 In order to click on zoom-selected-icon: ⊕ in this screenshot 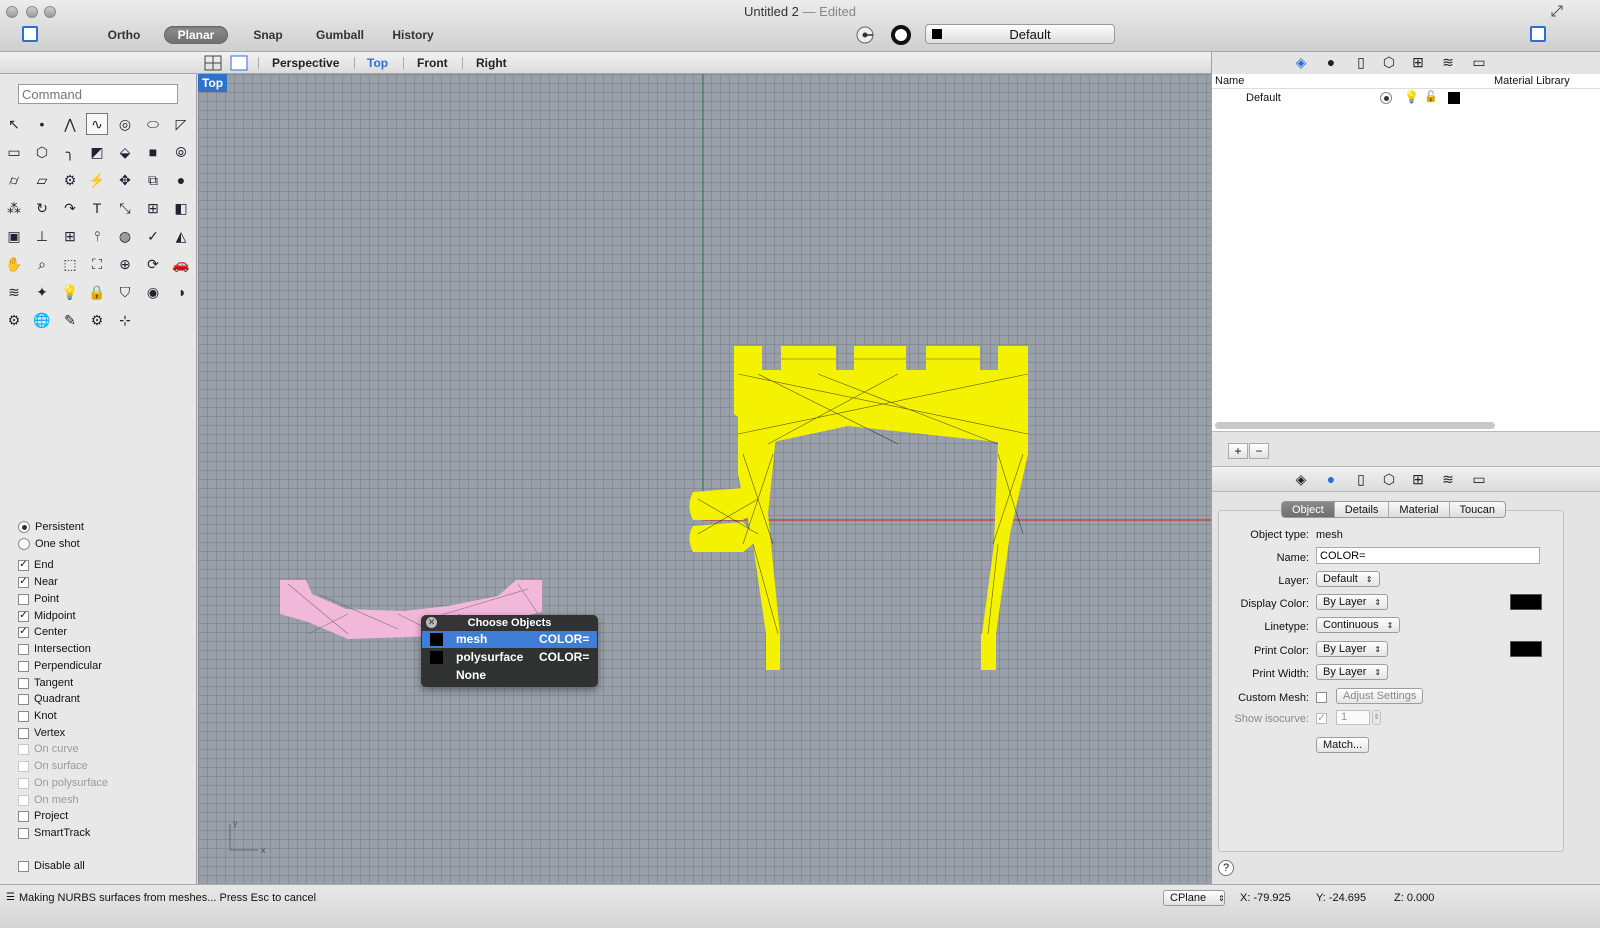, I will do `click(125, 264)`.